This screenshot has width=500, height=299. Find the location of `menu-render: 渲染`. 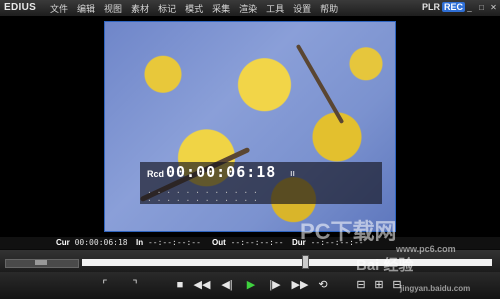

menu-render: 渲染 is located at coordinates (248, 8).